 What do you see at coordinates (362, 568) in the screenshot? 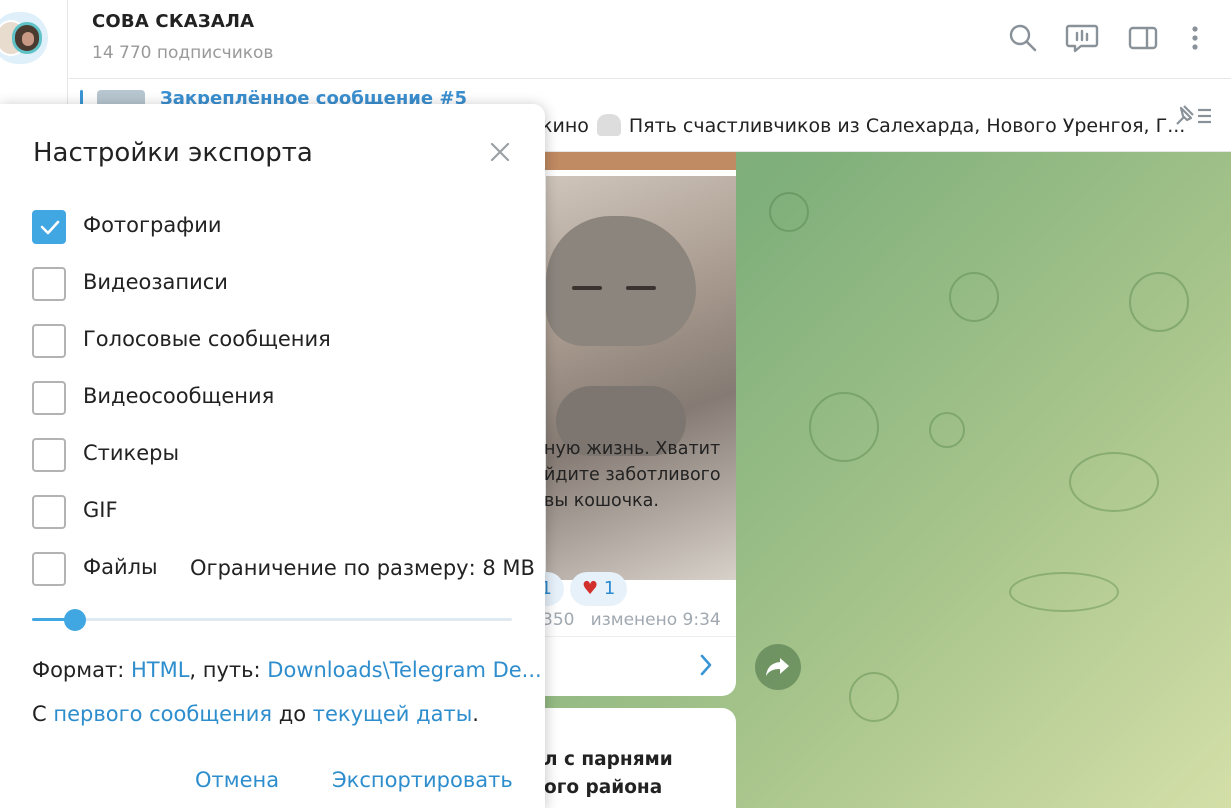
I see `size-limit-label: Ограничение по размеру: 8 MB` at bounding box center [362, 568].